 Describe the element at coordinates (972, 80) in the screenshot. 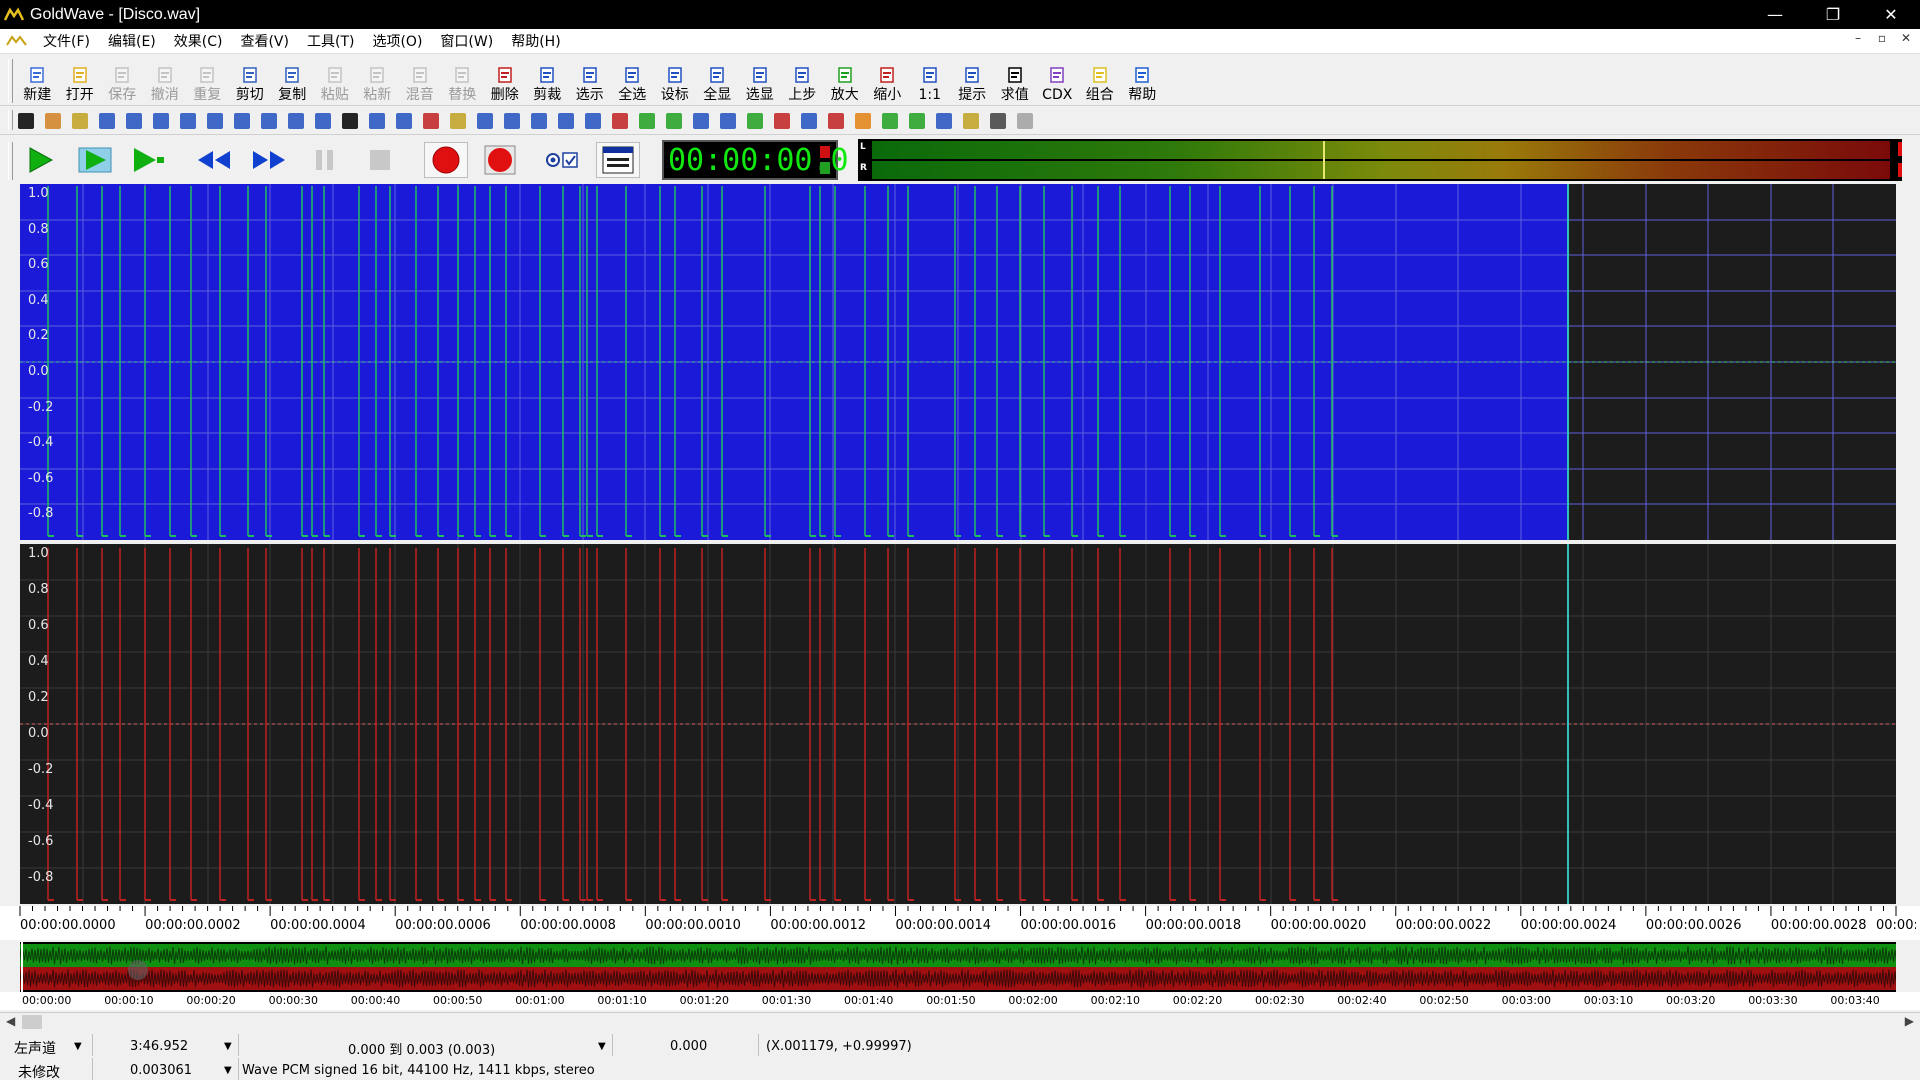

I see `toolbar-button: 提示` at that location.